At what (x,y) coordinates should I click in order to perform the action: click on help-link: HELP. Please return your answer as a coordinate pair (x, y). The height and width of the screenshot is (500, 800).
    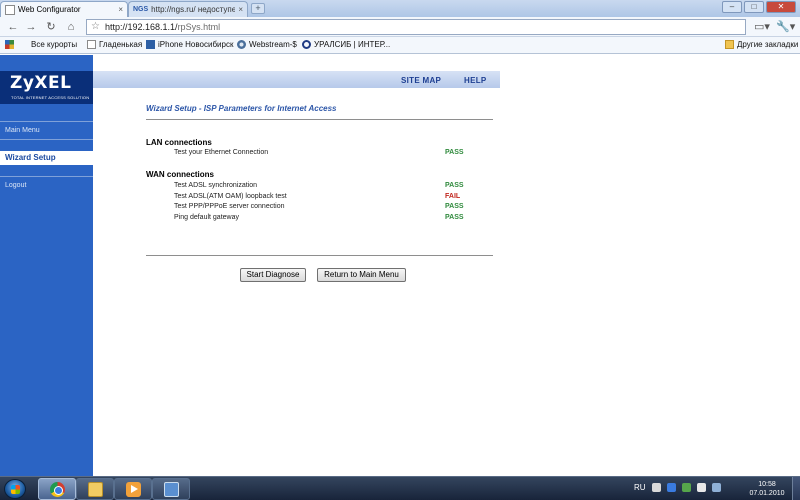
    Looking at the image, I should click on (475, 80).